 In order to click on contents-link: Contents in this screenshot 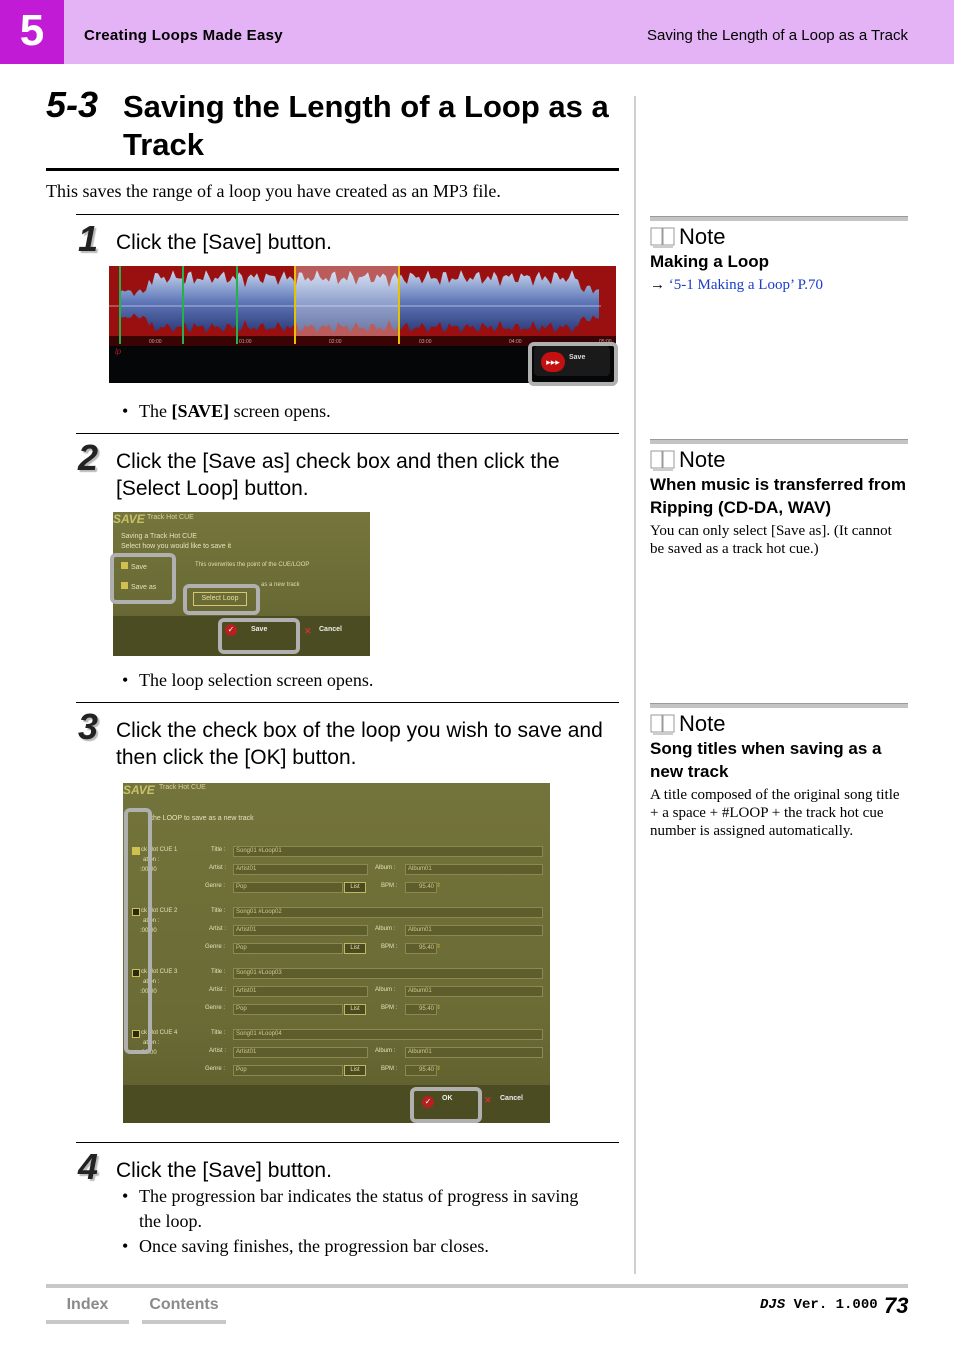, I will do `click(184, 1310)`.